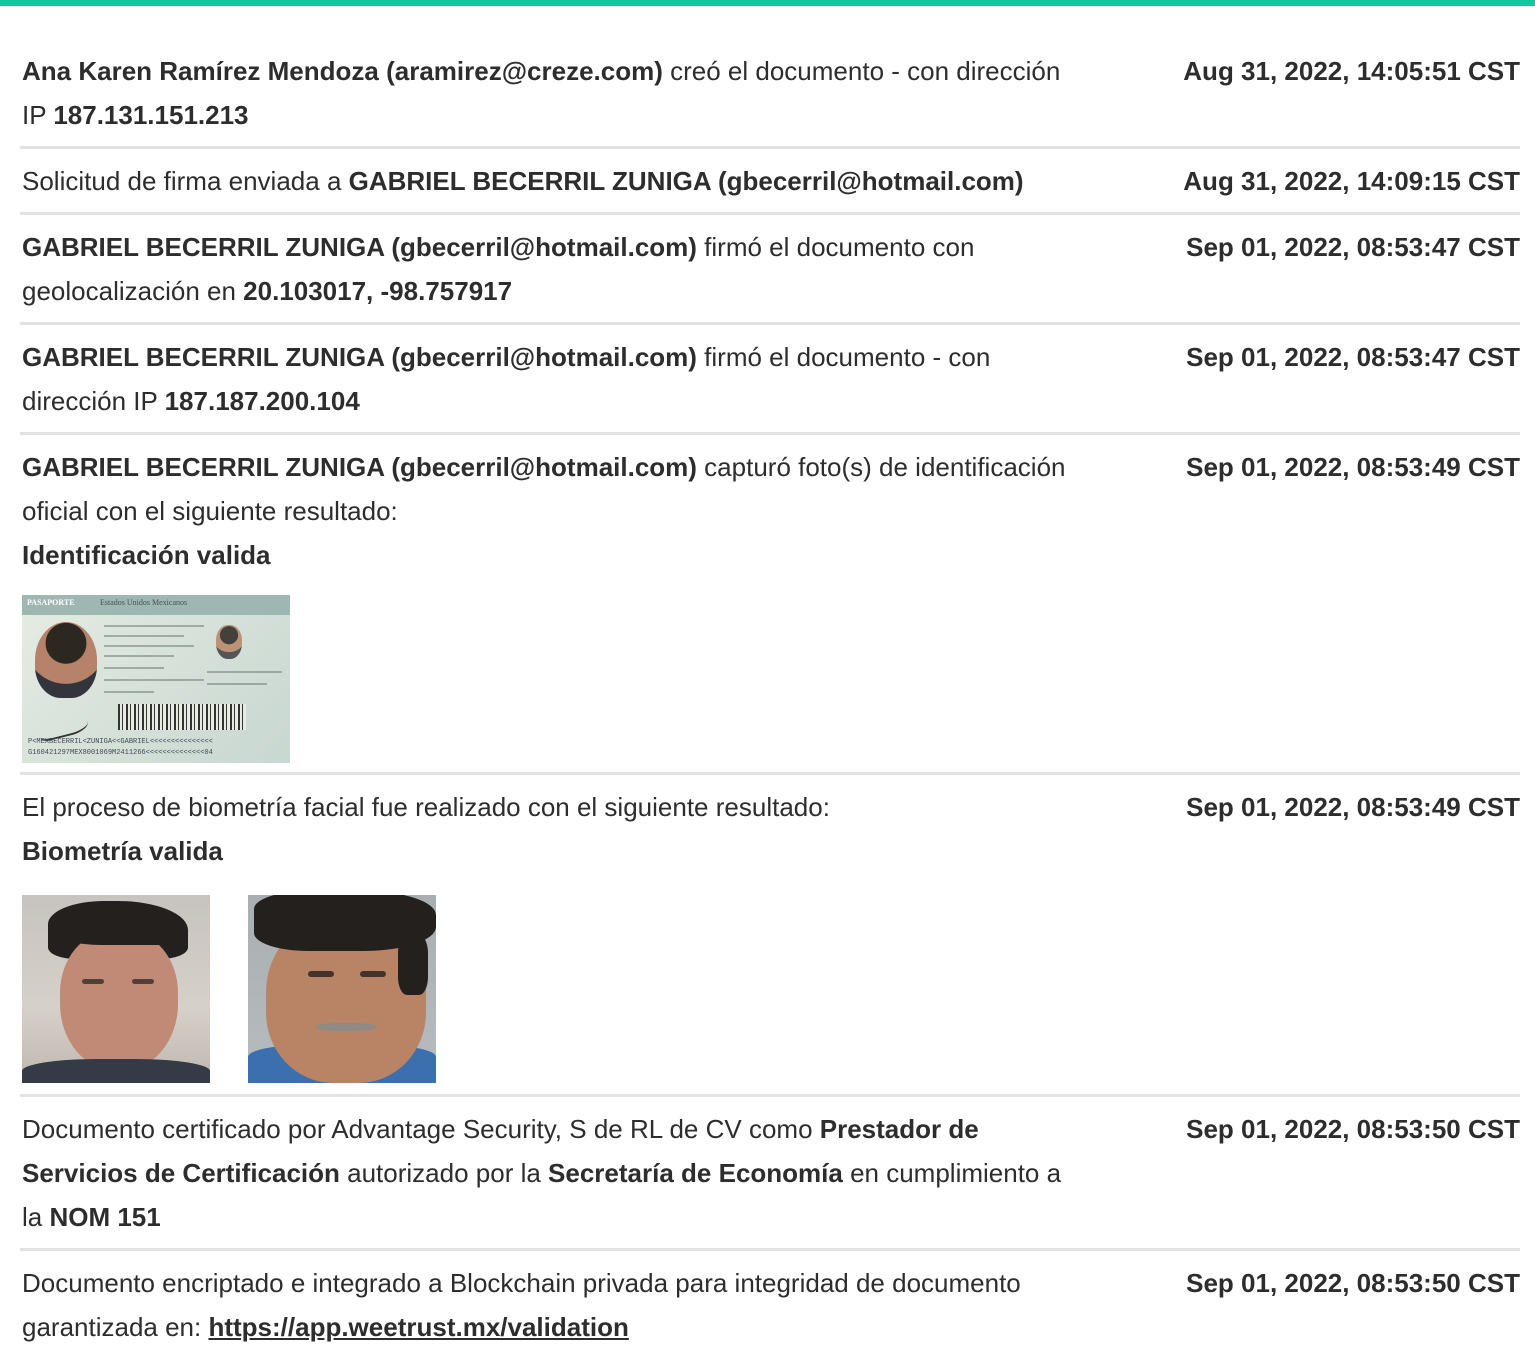  What do you see at coordinates (122, 851) in the screenshot?
I see `event-text-bold: Biometría valida` at bounding box center [122, 851].